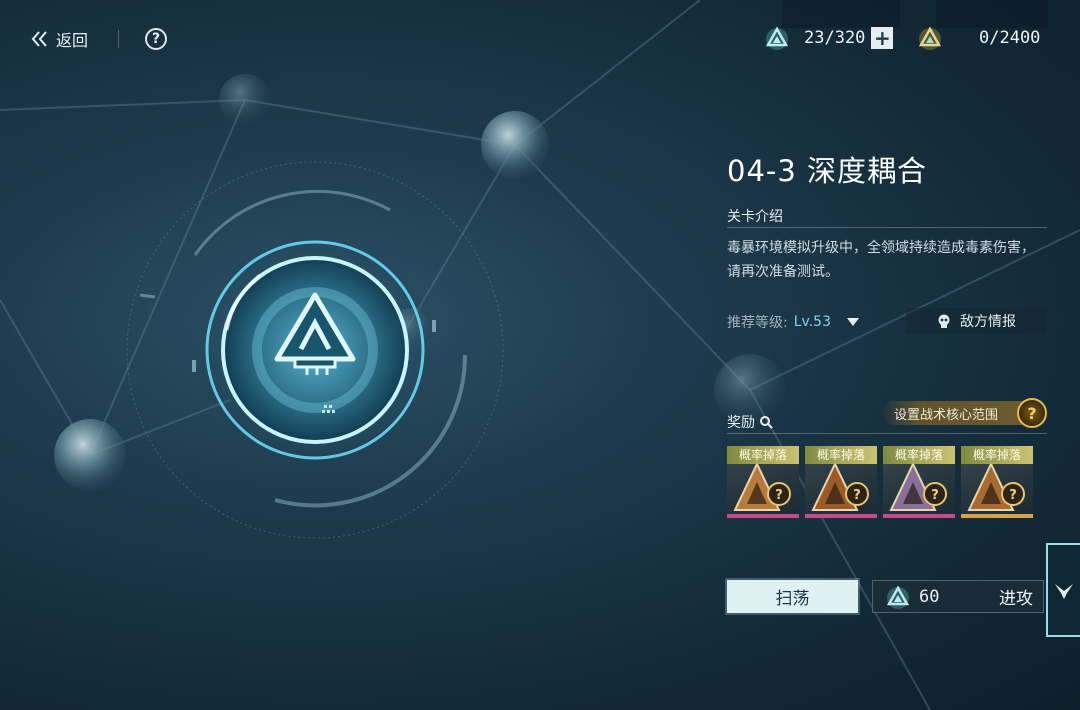 The height and width of the screenshot is (710, 1080). I want to click on enemy-skull-icon, so click(944, 321).